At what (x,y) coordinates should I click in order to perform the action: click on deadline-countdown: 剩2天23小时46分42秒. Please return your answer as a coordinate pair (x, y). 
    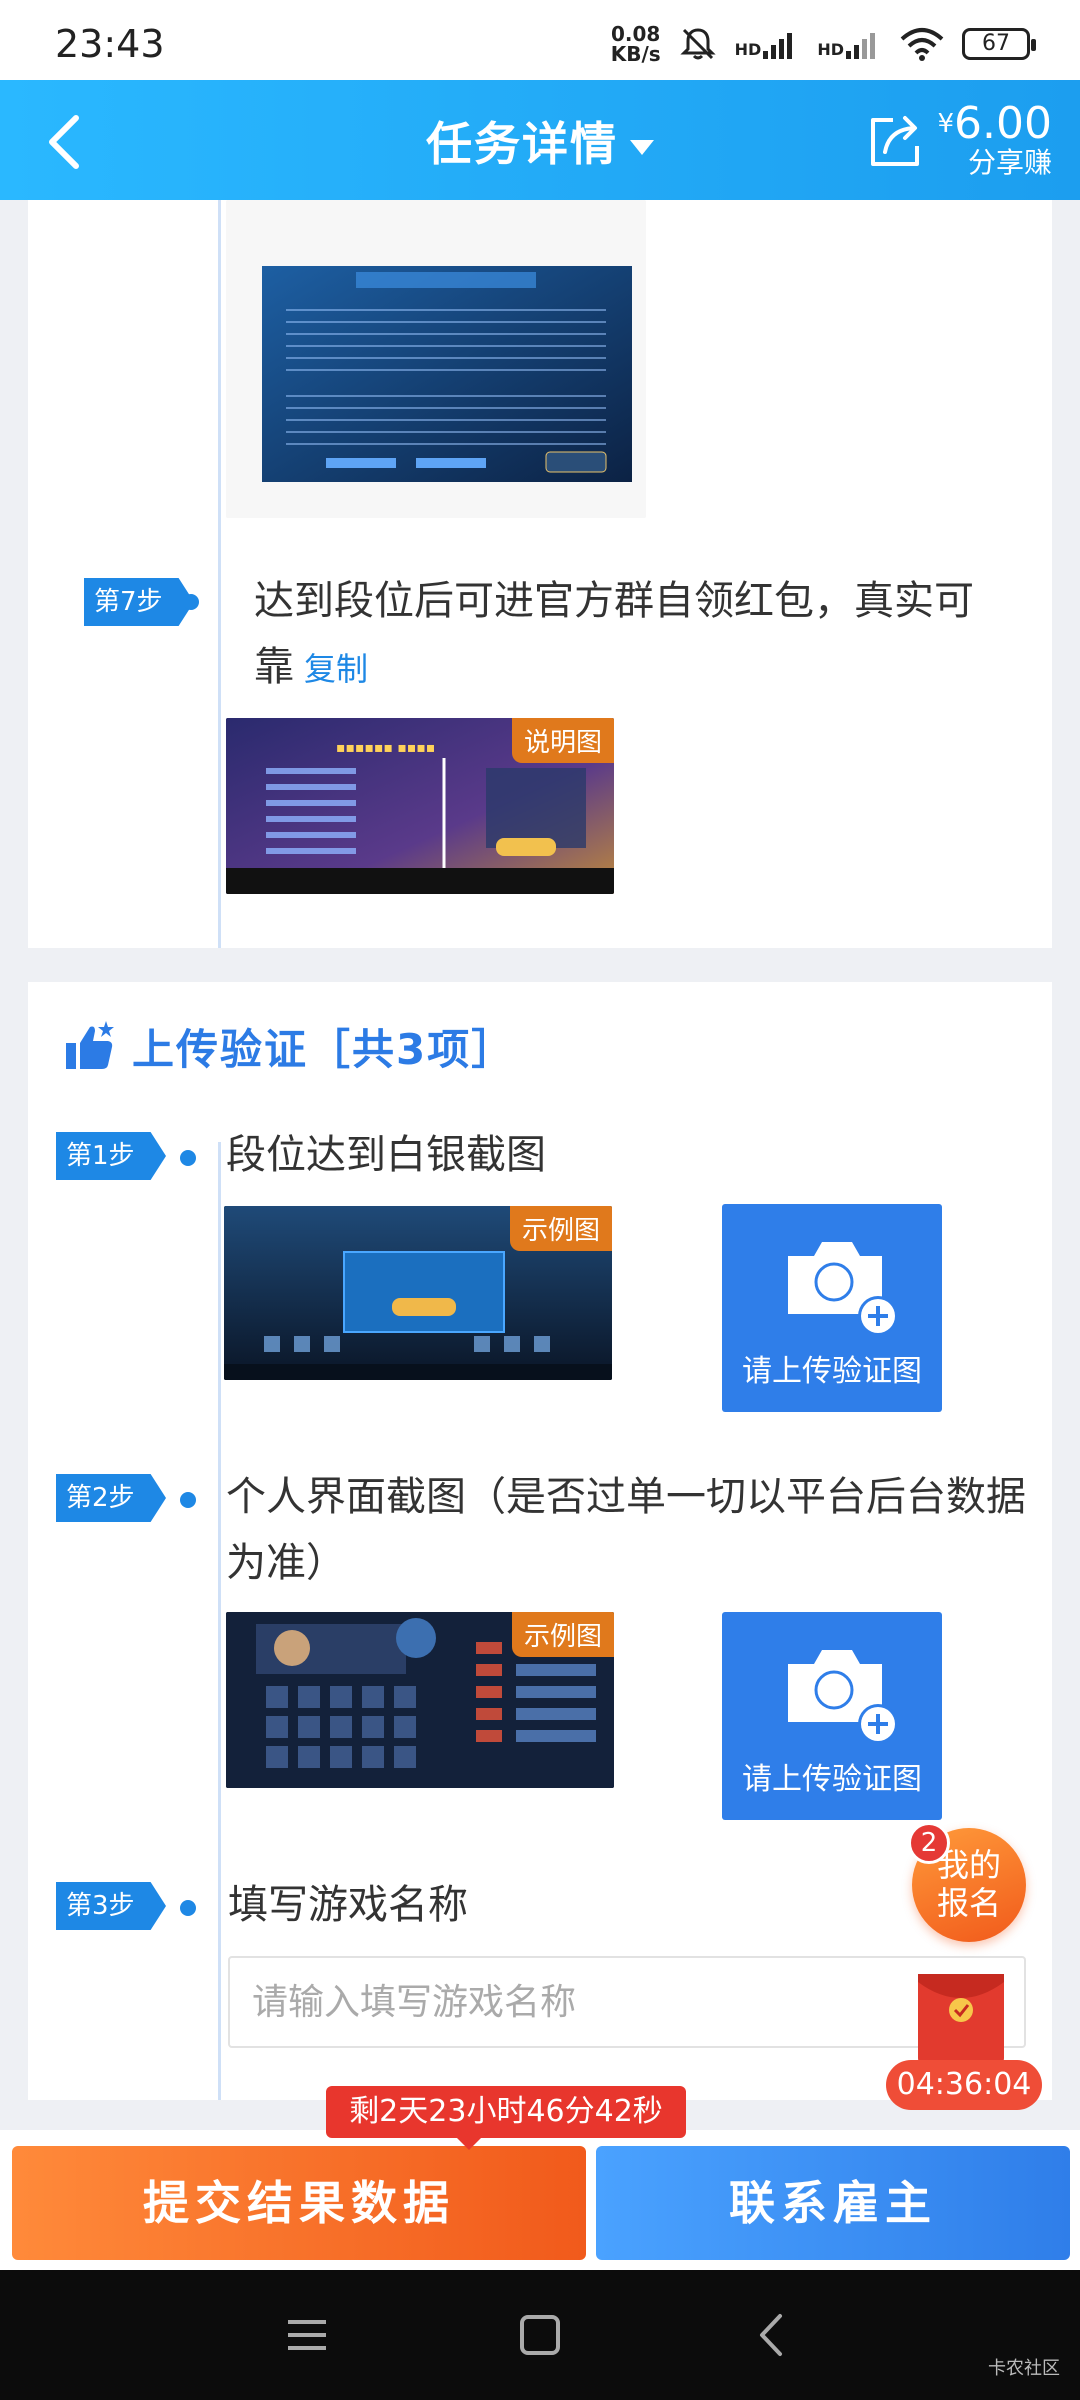
    Looking at the image, I should click on (506, 2118).